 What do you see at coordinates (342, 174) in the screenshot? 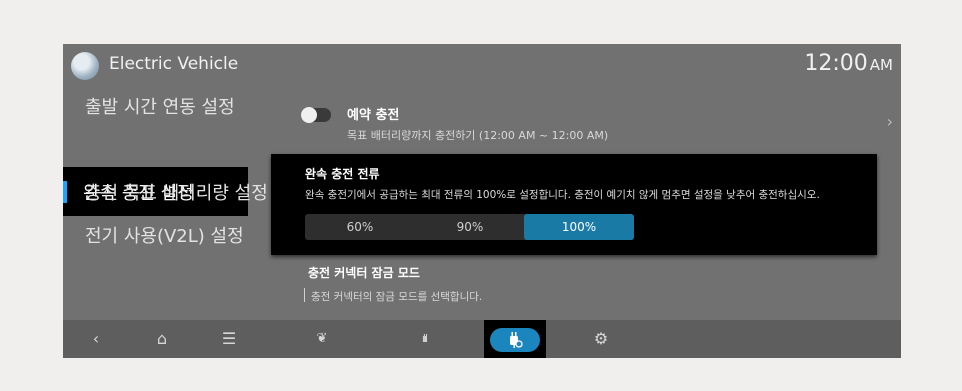
I see `popup-title: 완속 충전 전류` at bounding box center [342, 174].